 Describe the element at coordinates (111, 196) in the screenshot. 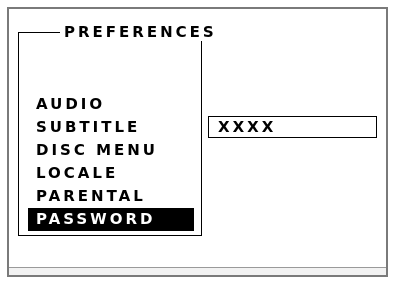

I see `menu-item-parental: PARENTAL` at that location.